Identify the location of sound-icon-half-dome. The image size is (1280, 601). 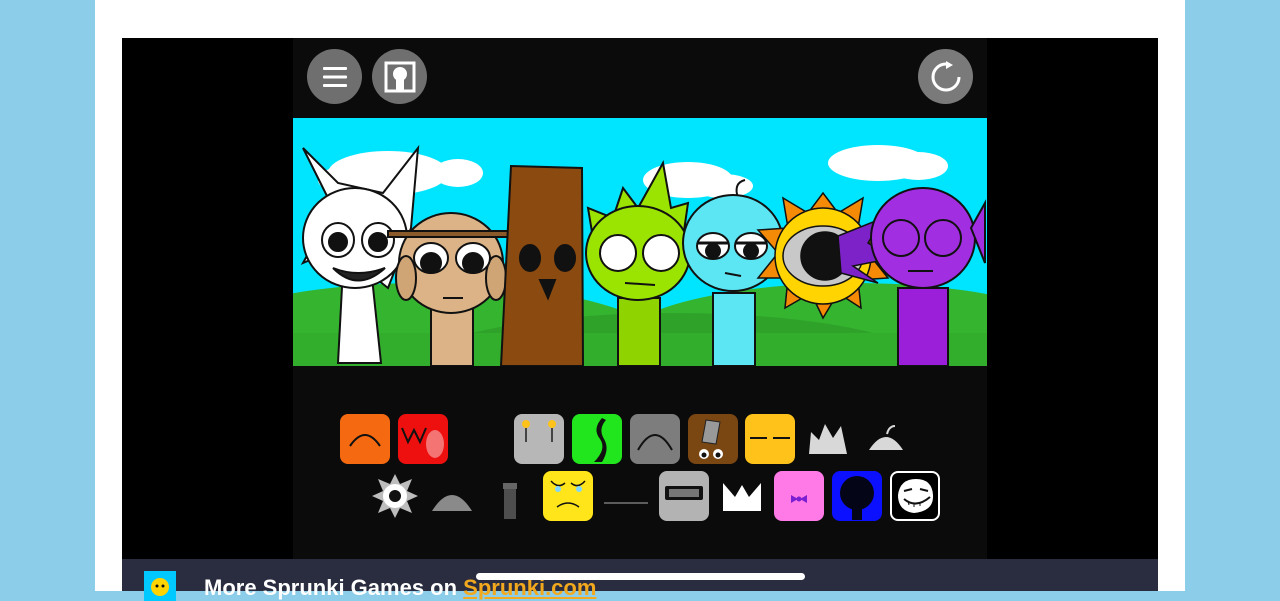
(452, 496).